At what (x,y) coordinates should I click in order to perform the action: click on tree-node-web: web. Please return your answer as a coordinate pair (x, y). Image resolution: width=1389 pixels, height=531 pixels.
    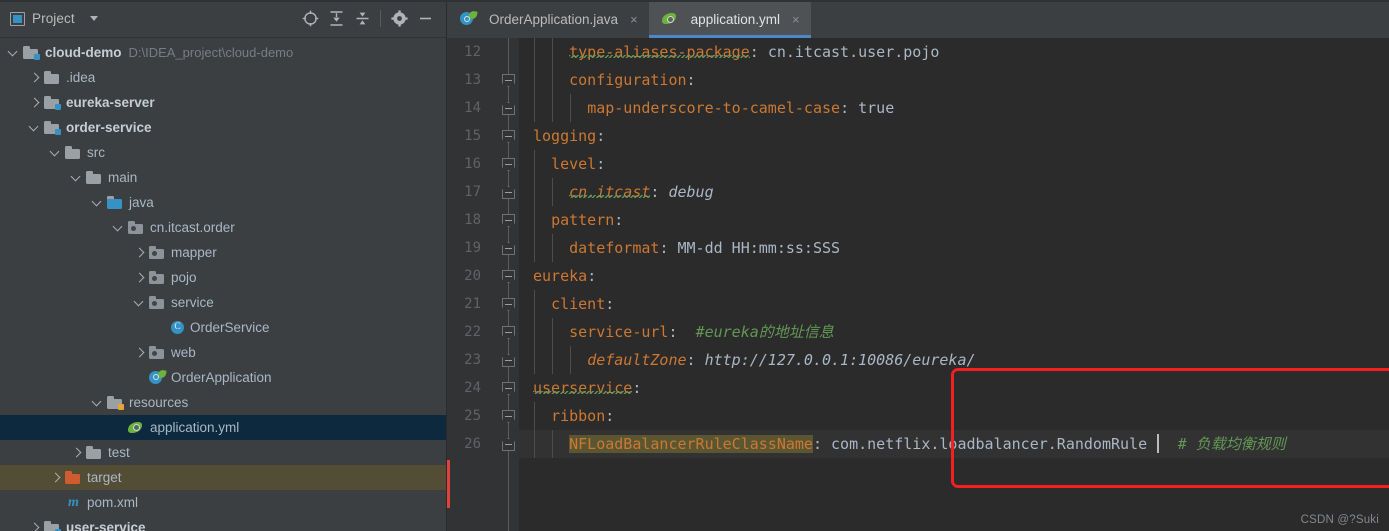
    Looking at the image, I should click on (223, 352).